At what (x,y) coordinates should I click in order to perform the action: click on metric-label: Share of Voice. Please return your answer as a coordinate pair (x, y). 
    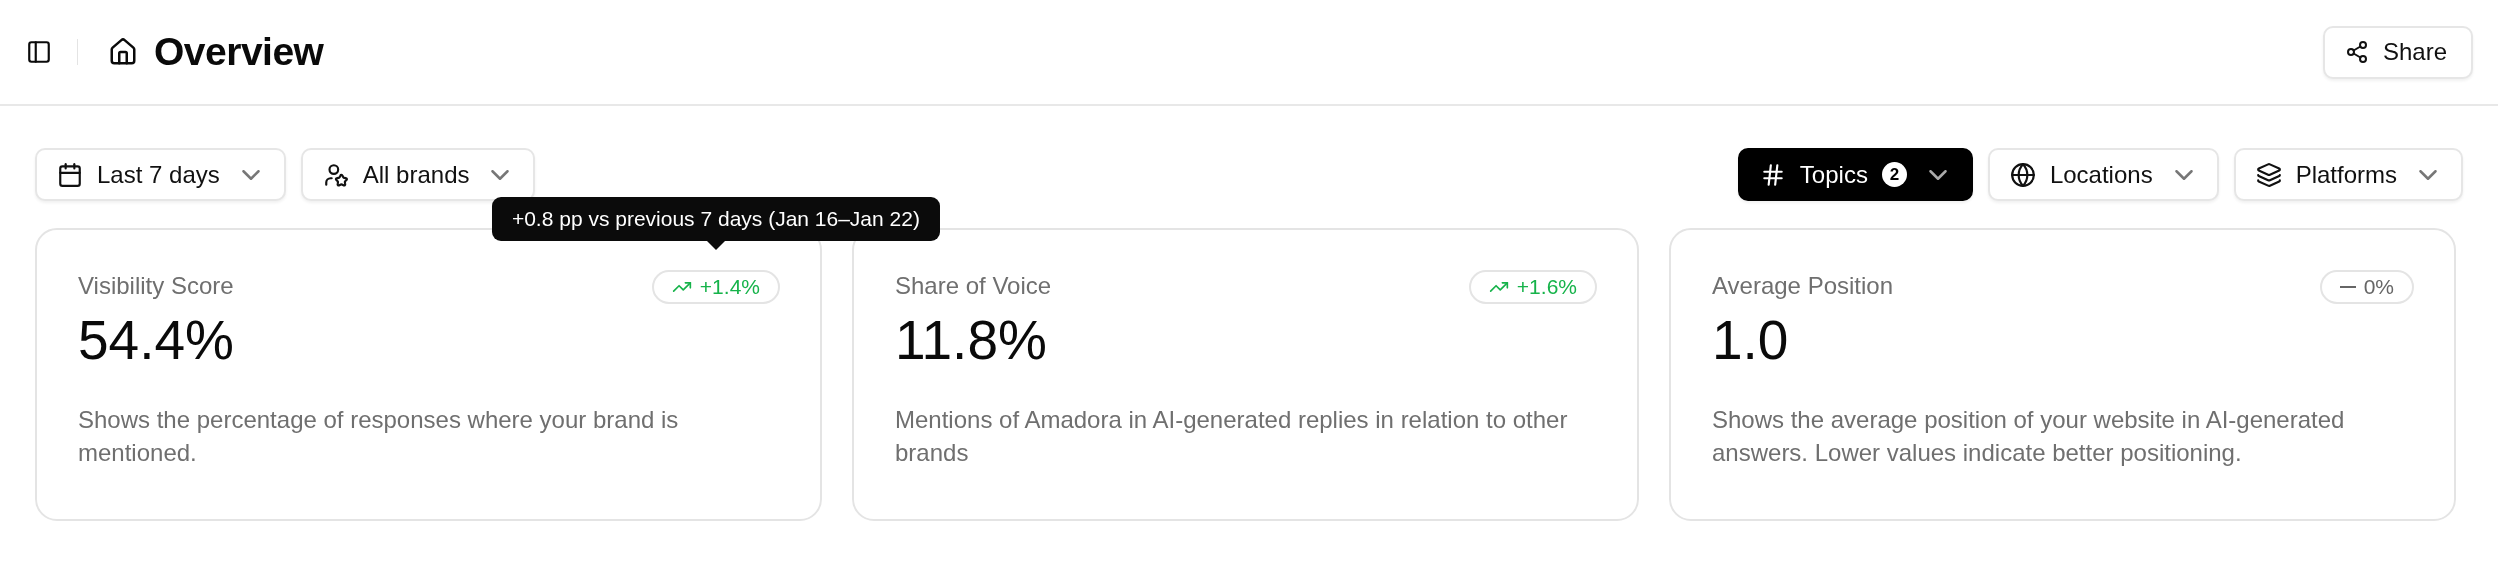
    Looking at the image, I should click on (973, 286).